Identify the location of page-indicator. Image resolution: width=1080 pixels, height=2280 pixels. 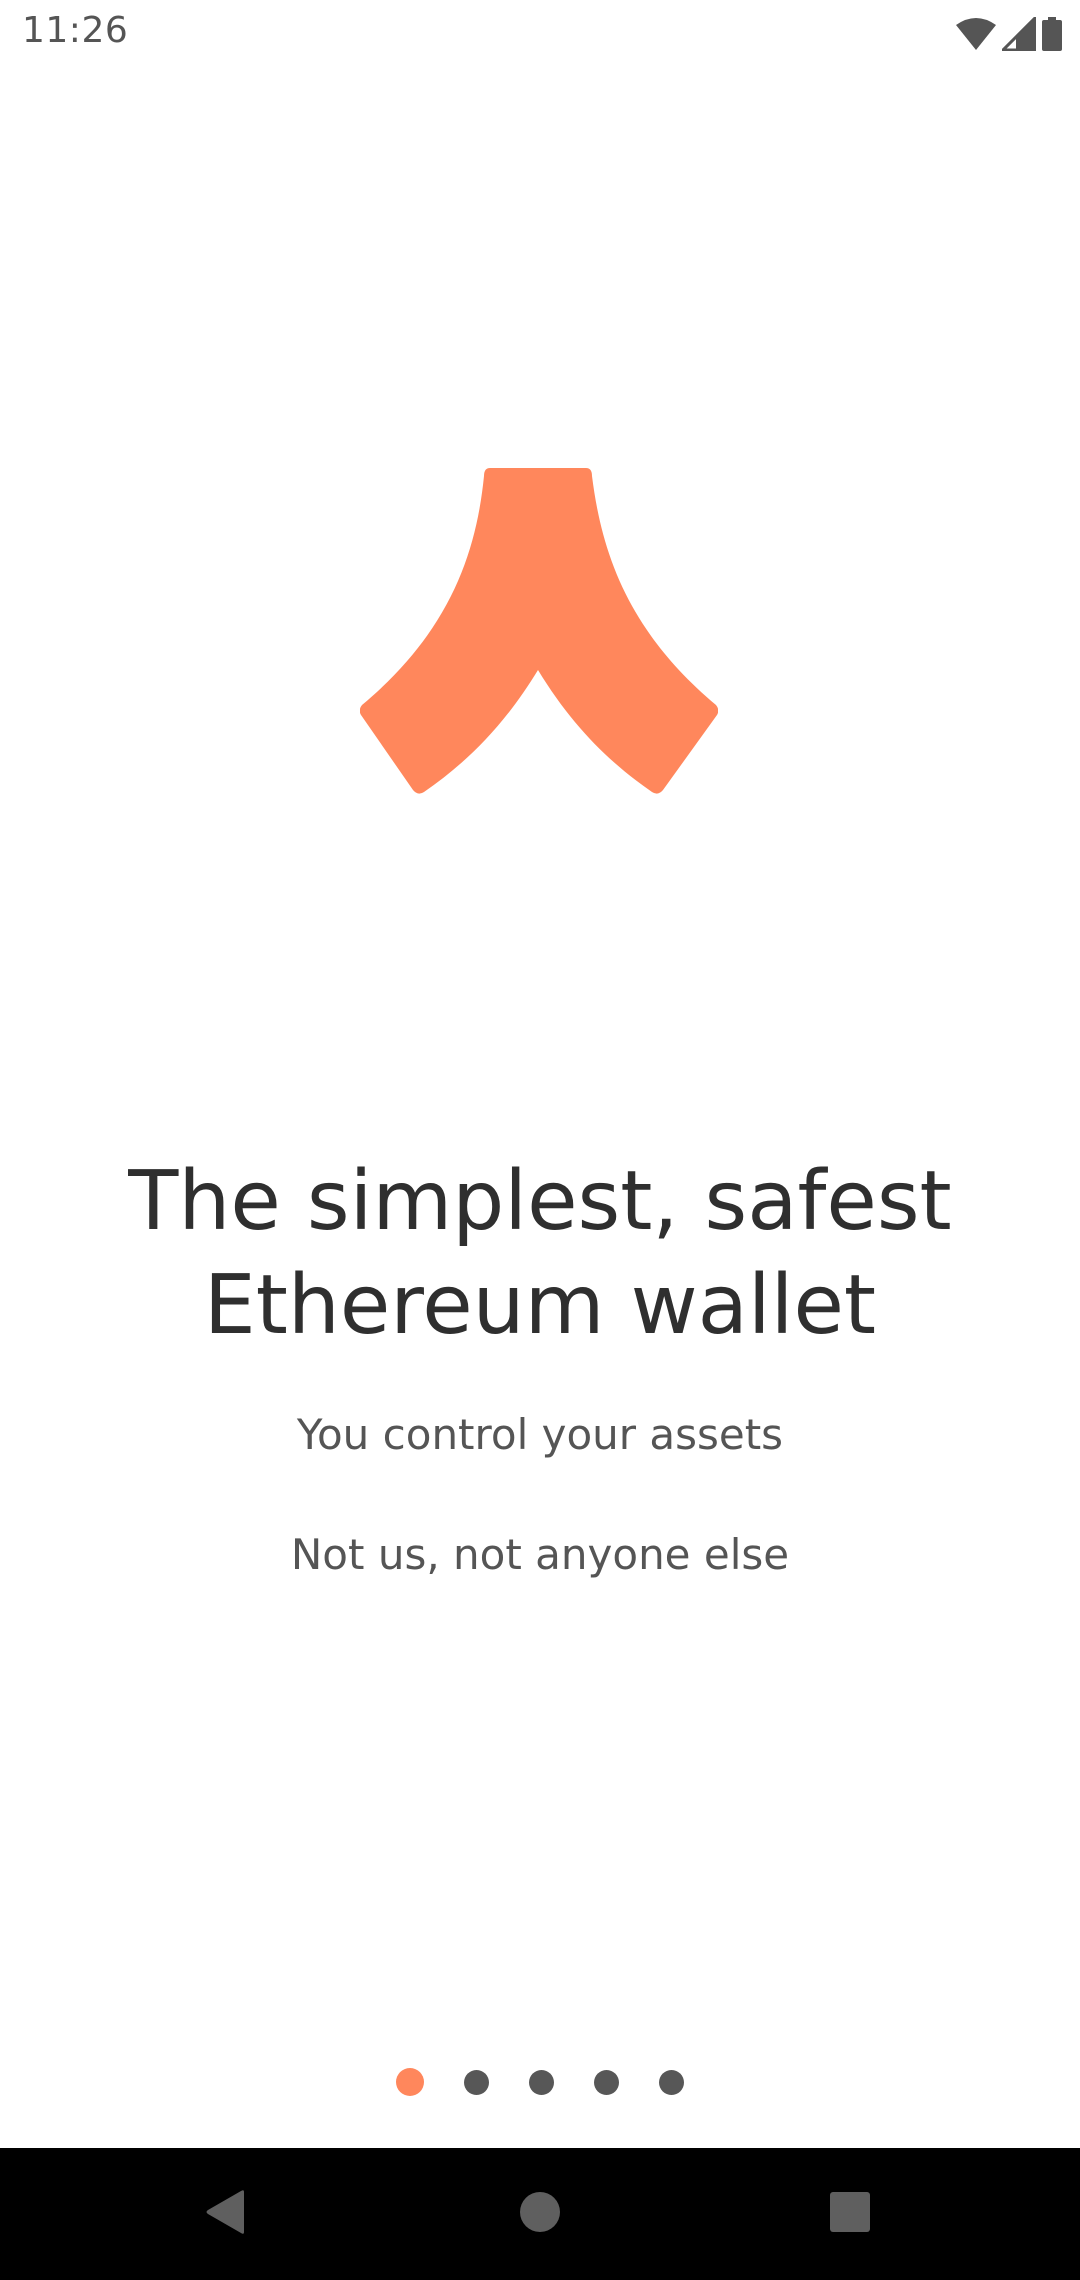
(540, 2082).